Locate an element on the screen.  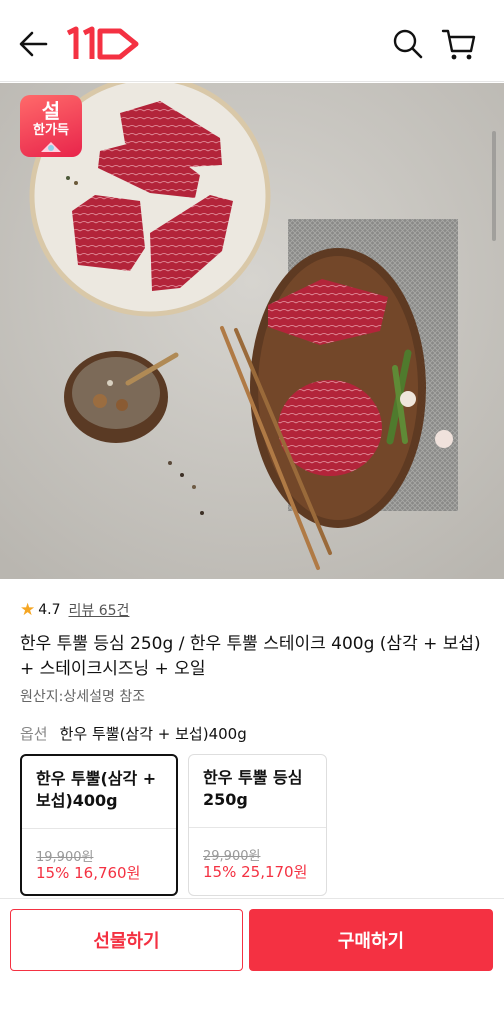
image-scroll-indicator is located at coordinates (494, 186).